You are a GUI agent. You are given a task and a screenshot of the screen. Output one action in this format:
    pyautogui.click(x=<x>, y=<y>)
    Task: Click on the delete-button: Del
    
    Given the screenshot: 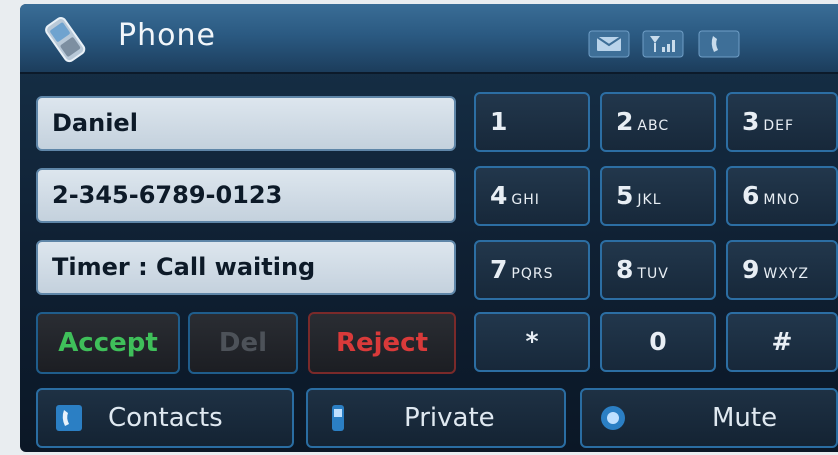 What is the action you would take?
    pyautogui.click(x=243, y=343)
    